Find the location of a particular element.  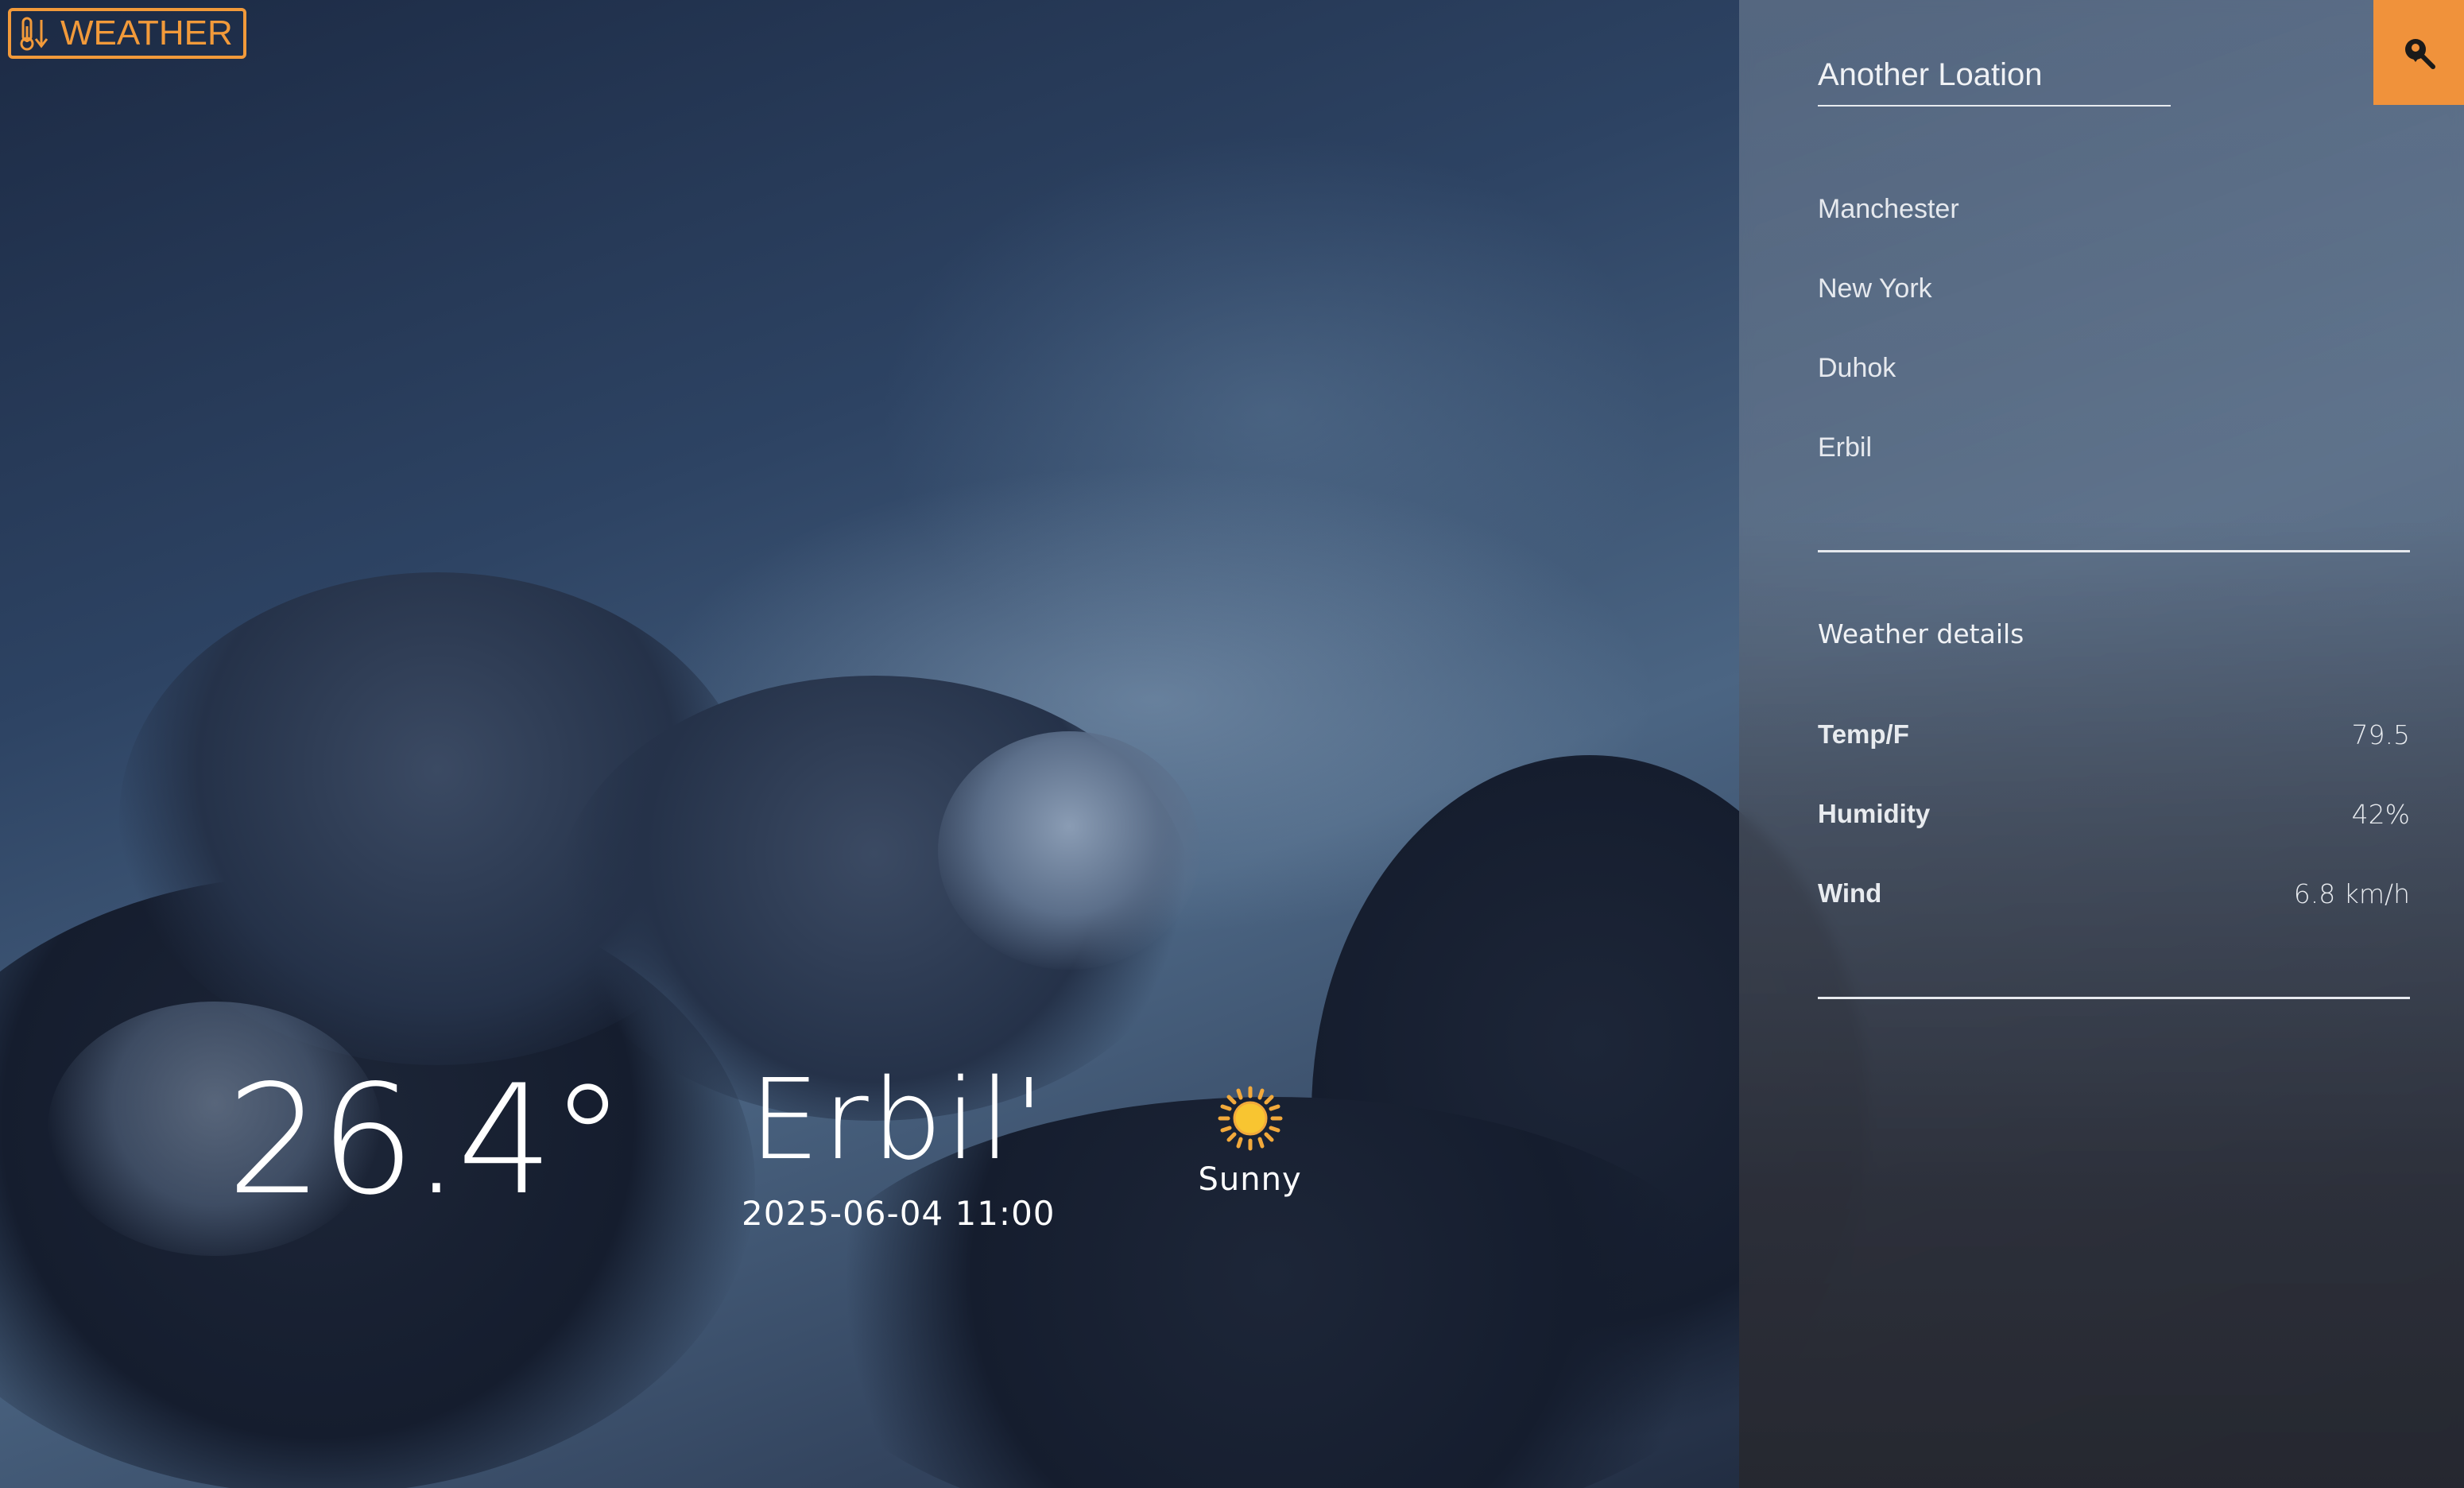

city-block: Erbil' 2025-06-04 11:00 is located at coordinates (899, 1145).